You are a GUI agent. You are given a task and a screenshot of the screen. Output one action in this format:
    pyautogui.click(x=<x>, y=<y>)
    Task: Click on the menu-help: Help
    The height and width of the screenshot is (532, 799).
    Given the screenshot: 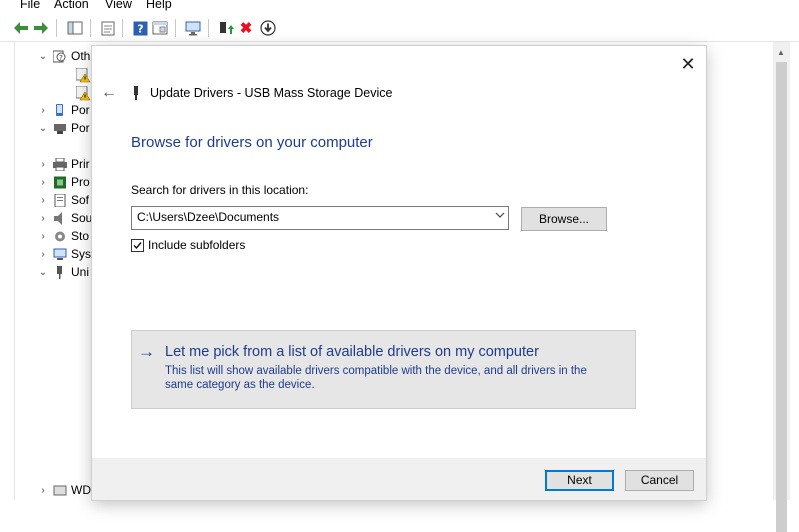 What is the action you would take?
    pyautogui.click(x=159, y=5)
    